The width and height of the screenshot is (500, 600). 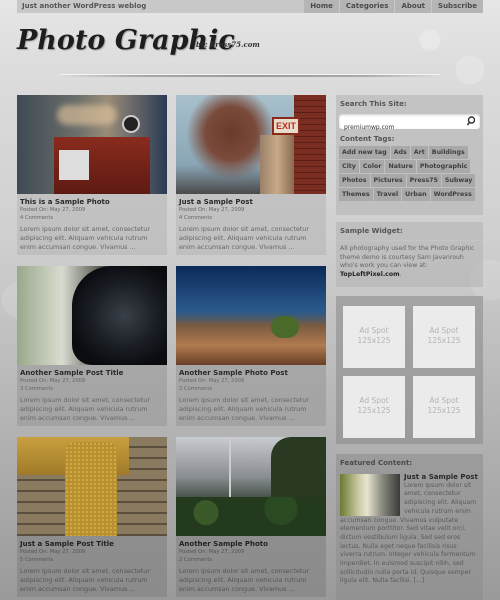 I want to click on logo-byline: by: Press75.com, so click(x=228, y=44).